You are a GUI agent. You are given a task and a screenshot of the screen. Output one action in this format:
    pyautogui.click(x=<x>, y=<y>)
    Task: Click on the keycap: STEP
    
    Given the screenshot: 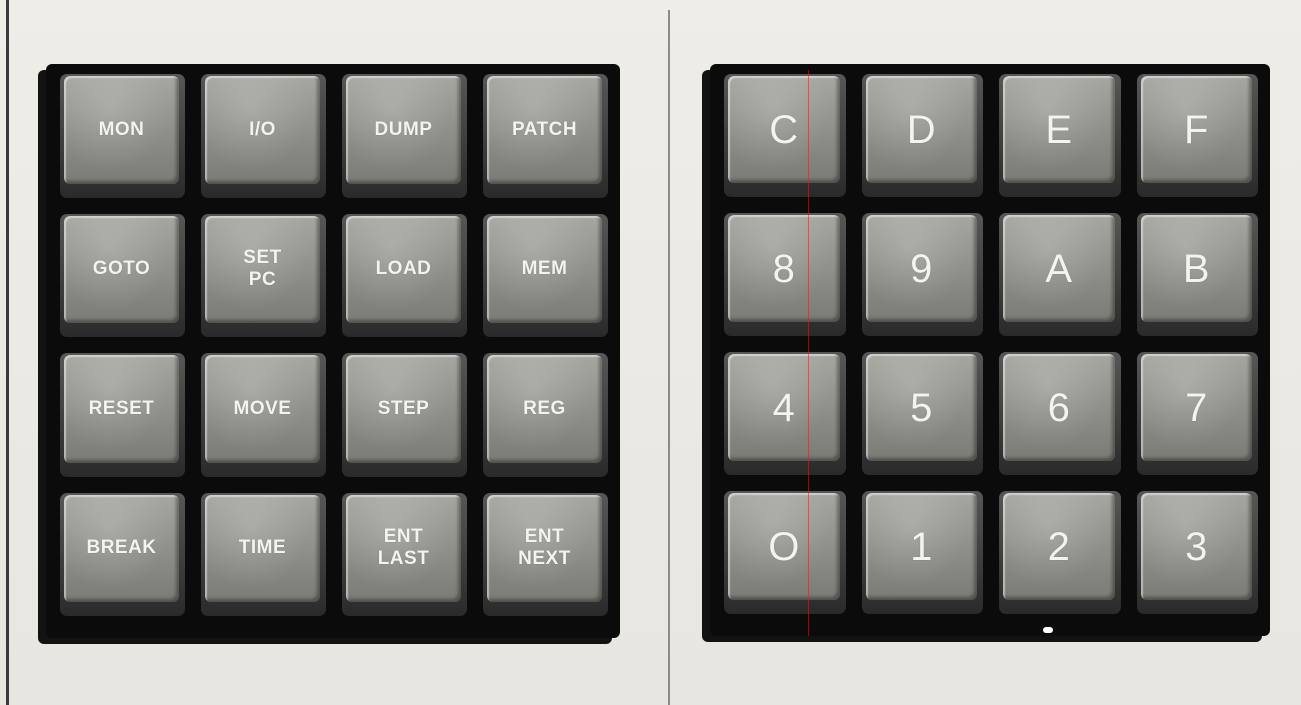 What is the action you would take?
    pyautogui.click(x=403, y=409)
    